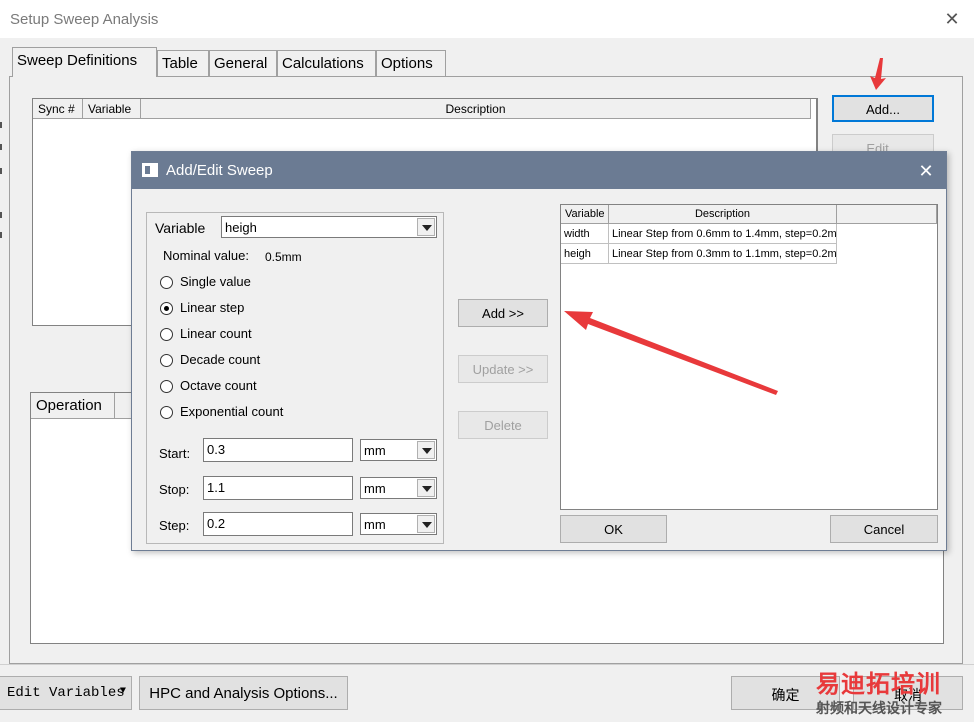 This screenshot has width=974, height=722. Describe the element at coordinates (216, 333) in the screenshot. I see `radio-label: Linear count` at that location.